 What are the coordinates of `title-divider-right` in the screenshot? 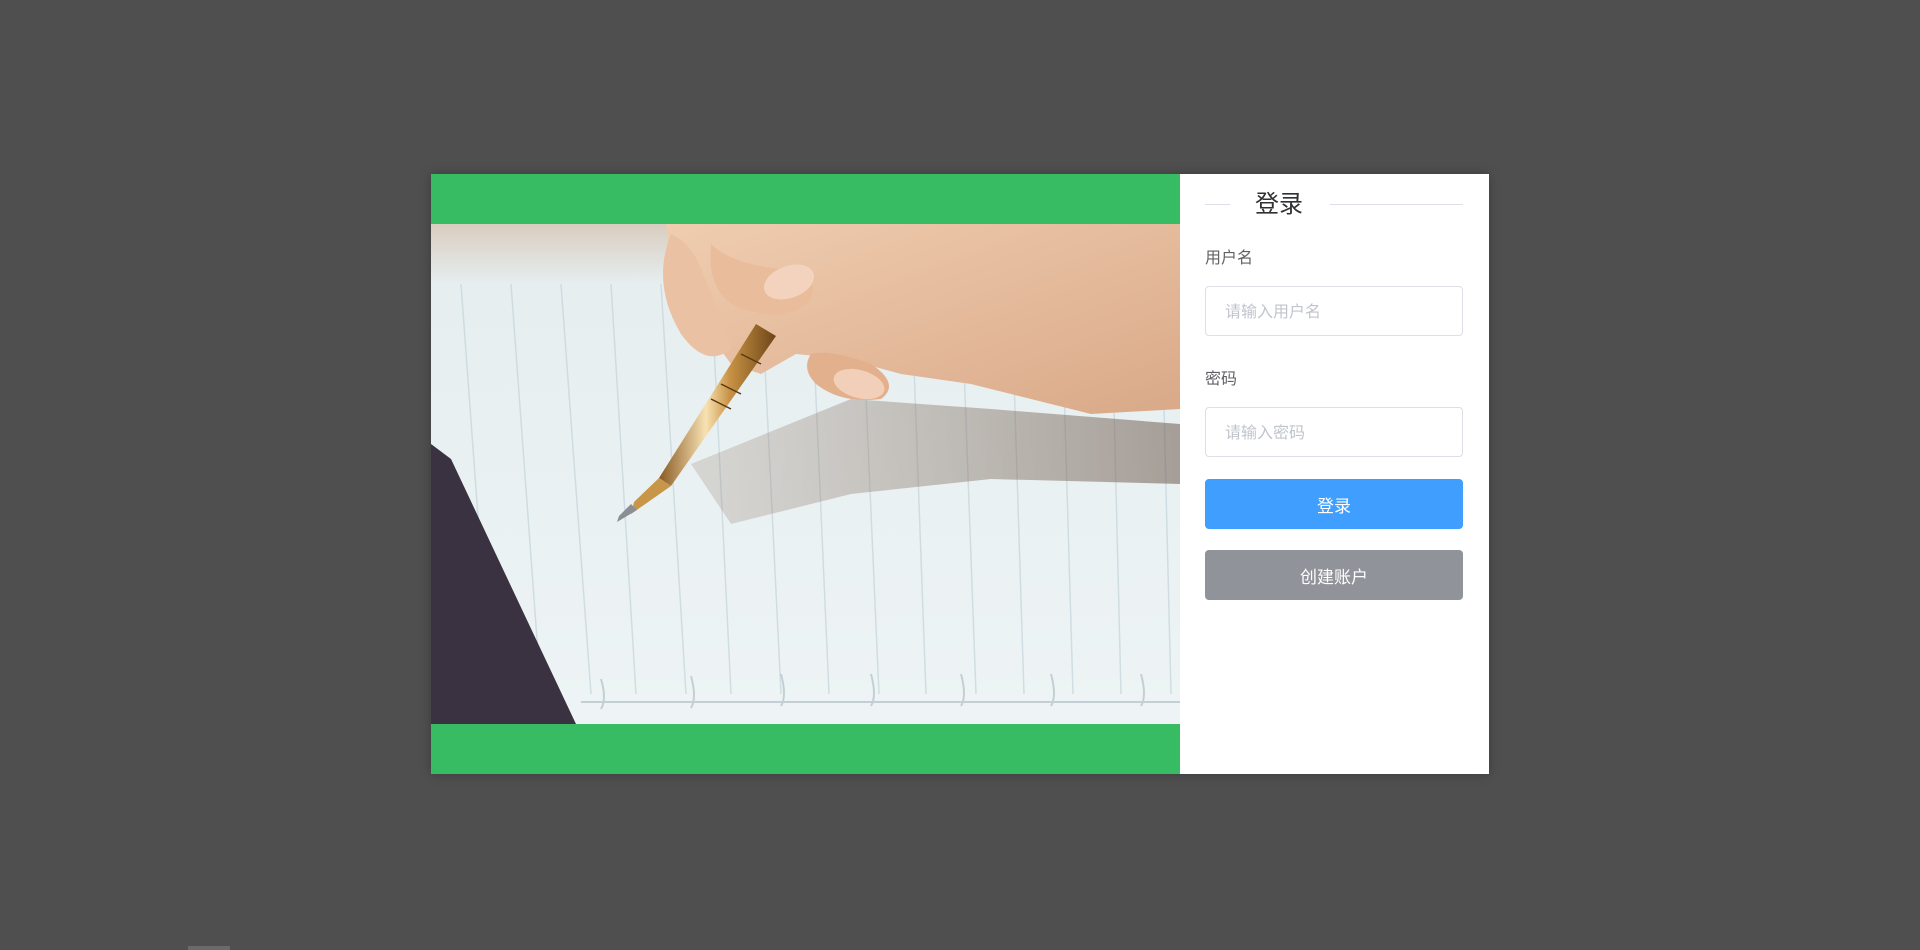 It's located at (1396, 204).